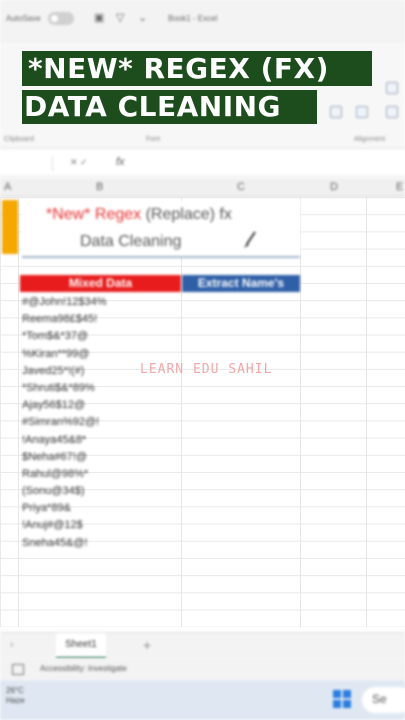 Image resolution: width=405 pixels, height=720 pixels. What do you see at coordinates (202, 669) in the screenshot?
I see `status-bar: Accessibility: Investigate` at bounding box center [202, 669].